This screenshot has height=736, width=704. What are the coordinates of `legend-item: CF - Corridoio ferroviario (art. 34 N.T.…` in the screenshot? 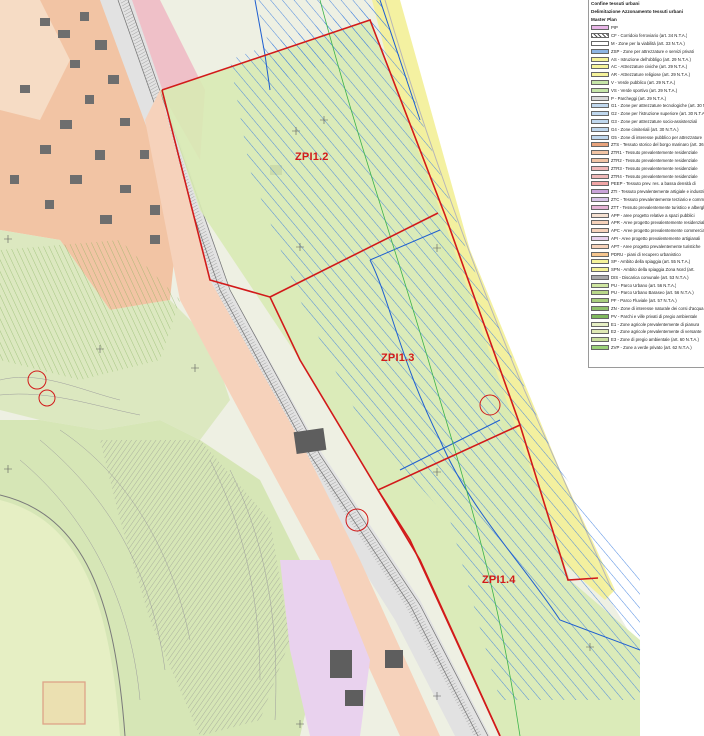 It's located at (646, 36).